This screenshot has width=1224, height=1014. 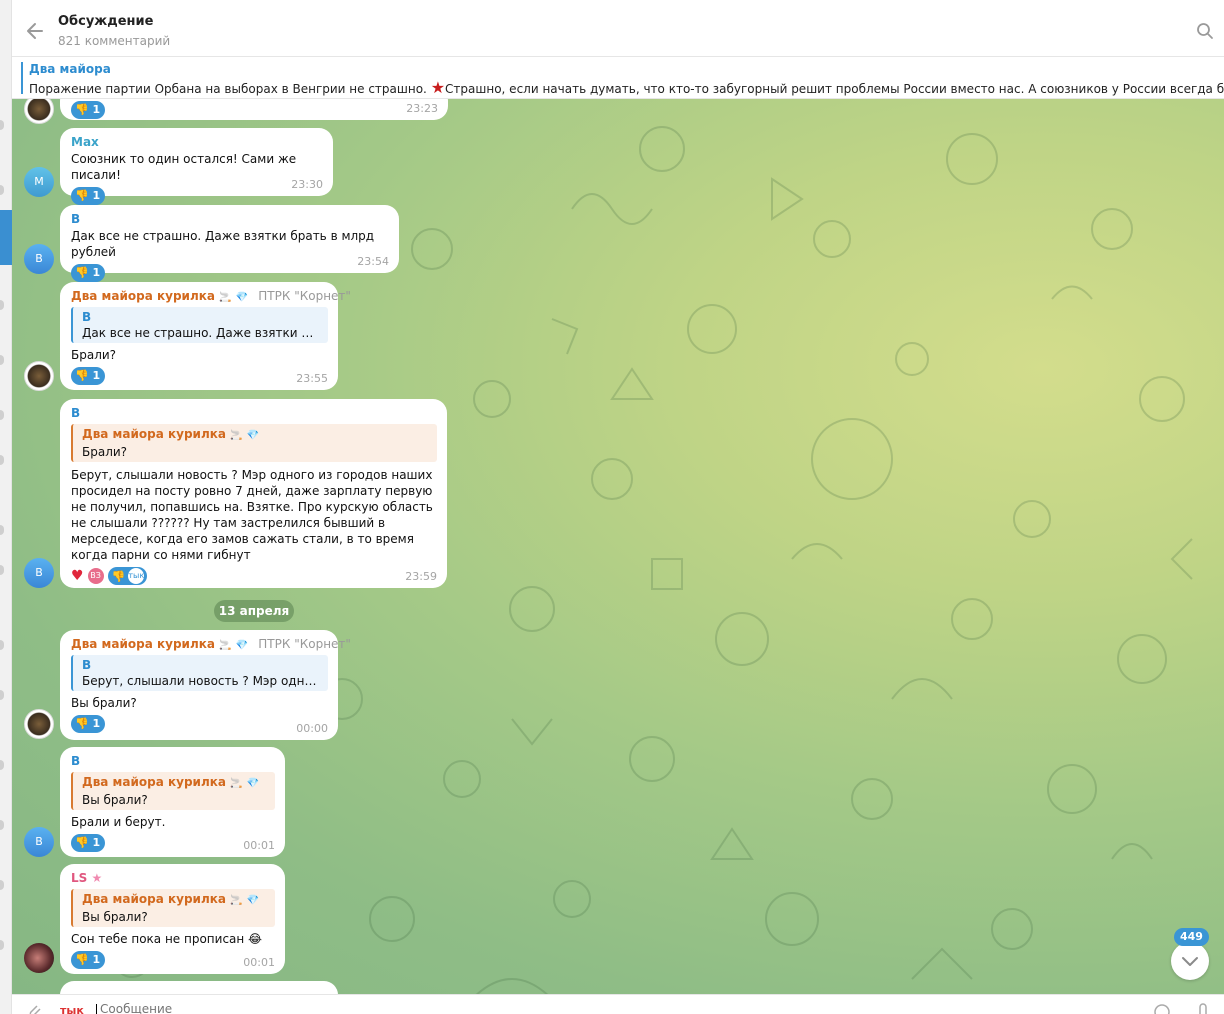 I want to click on quote-text: Вы брали?, so click(x=115, y=917).